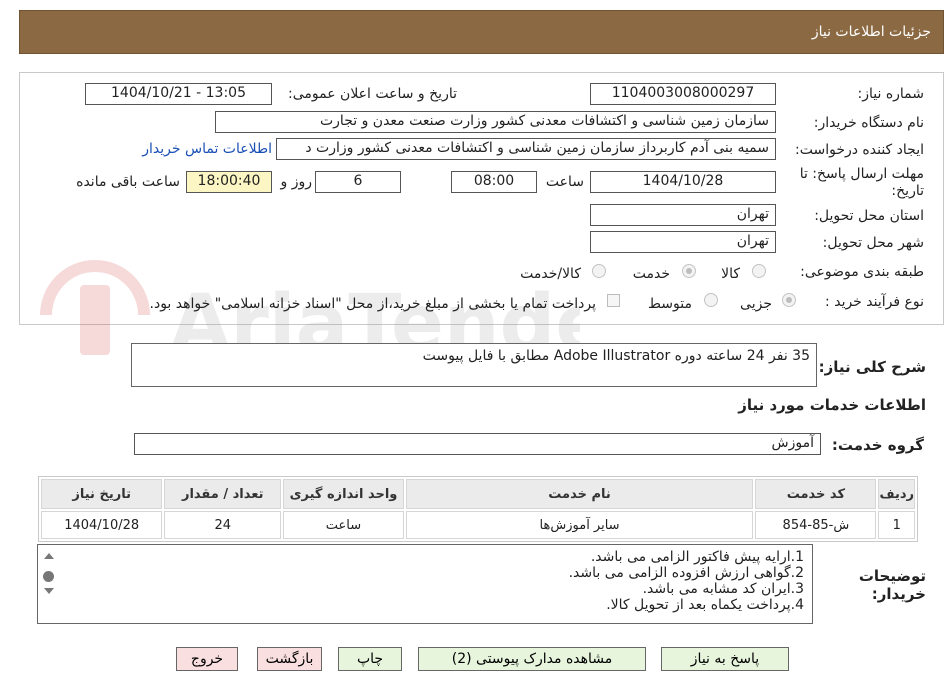 The height and width of the screenshot is (691, 944). What do you see at coordinates (859, 150) in the screenshot?
I see `requester-label: ایجاد کننده درخواست:` at bounding box center [859, 150].